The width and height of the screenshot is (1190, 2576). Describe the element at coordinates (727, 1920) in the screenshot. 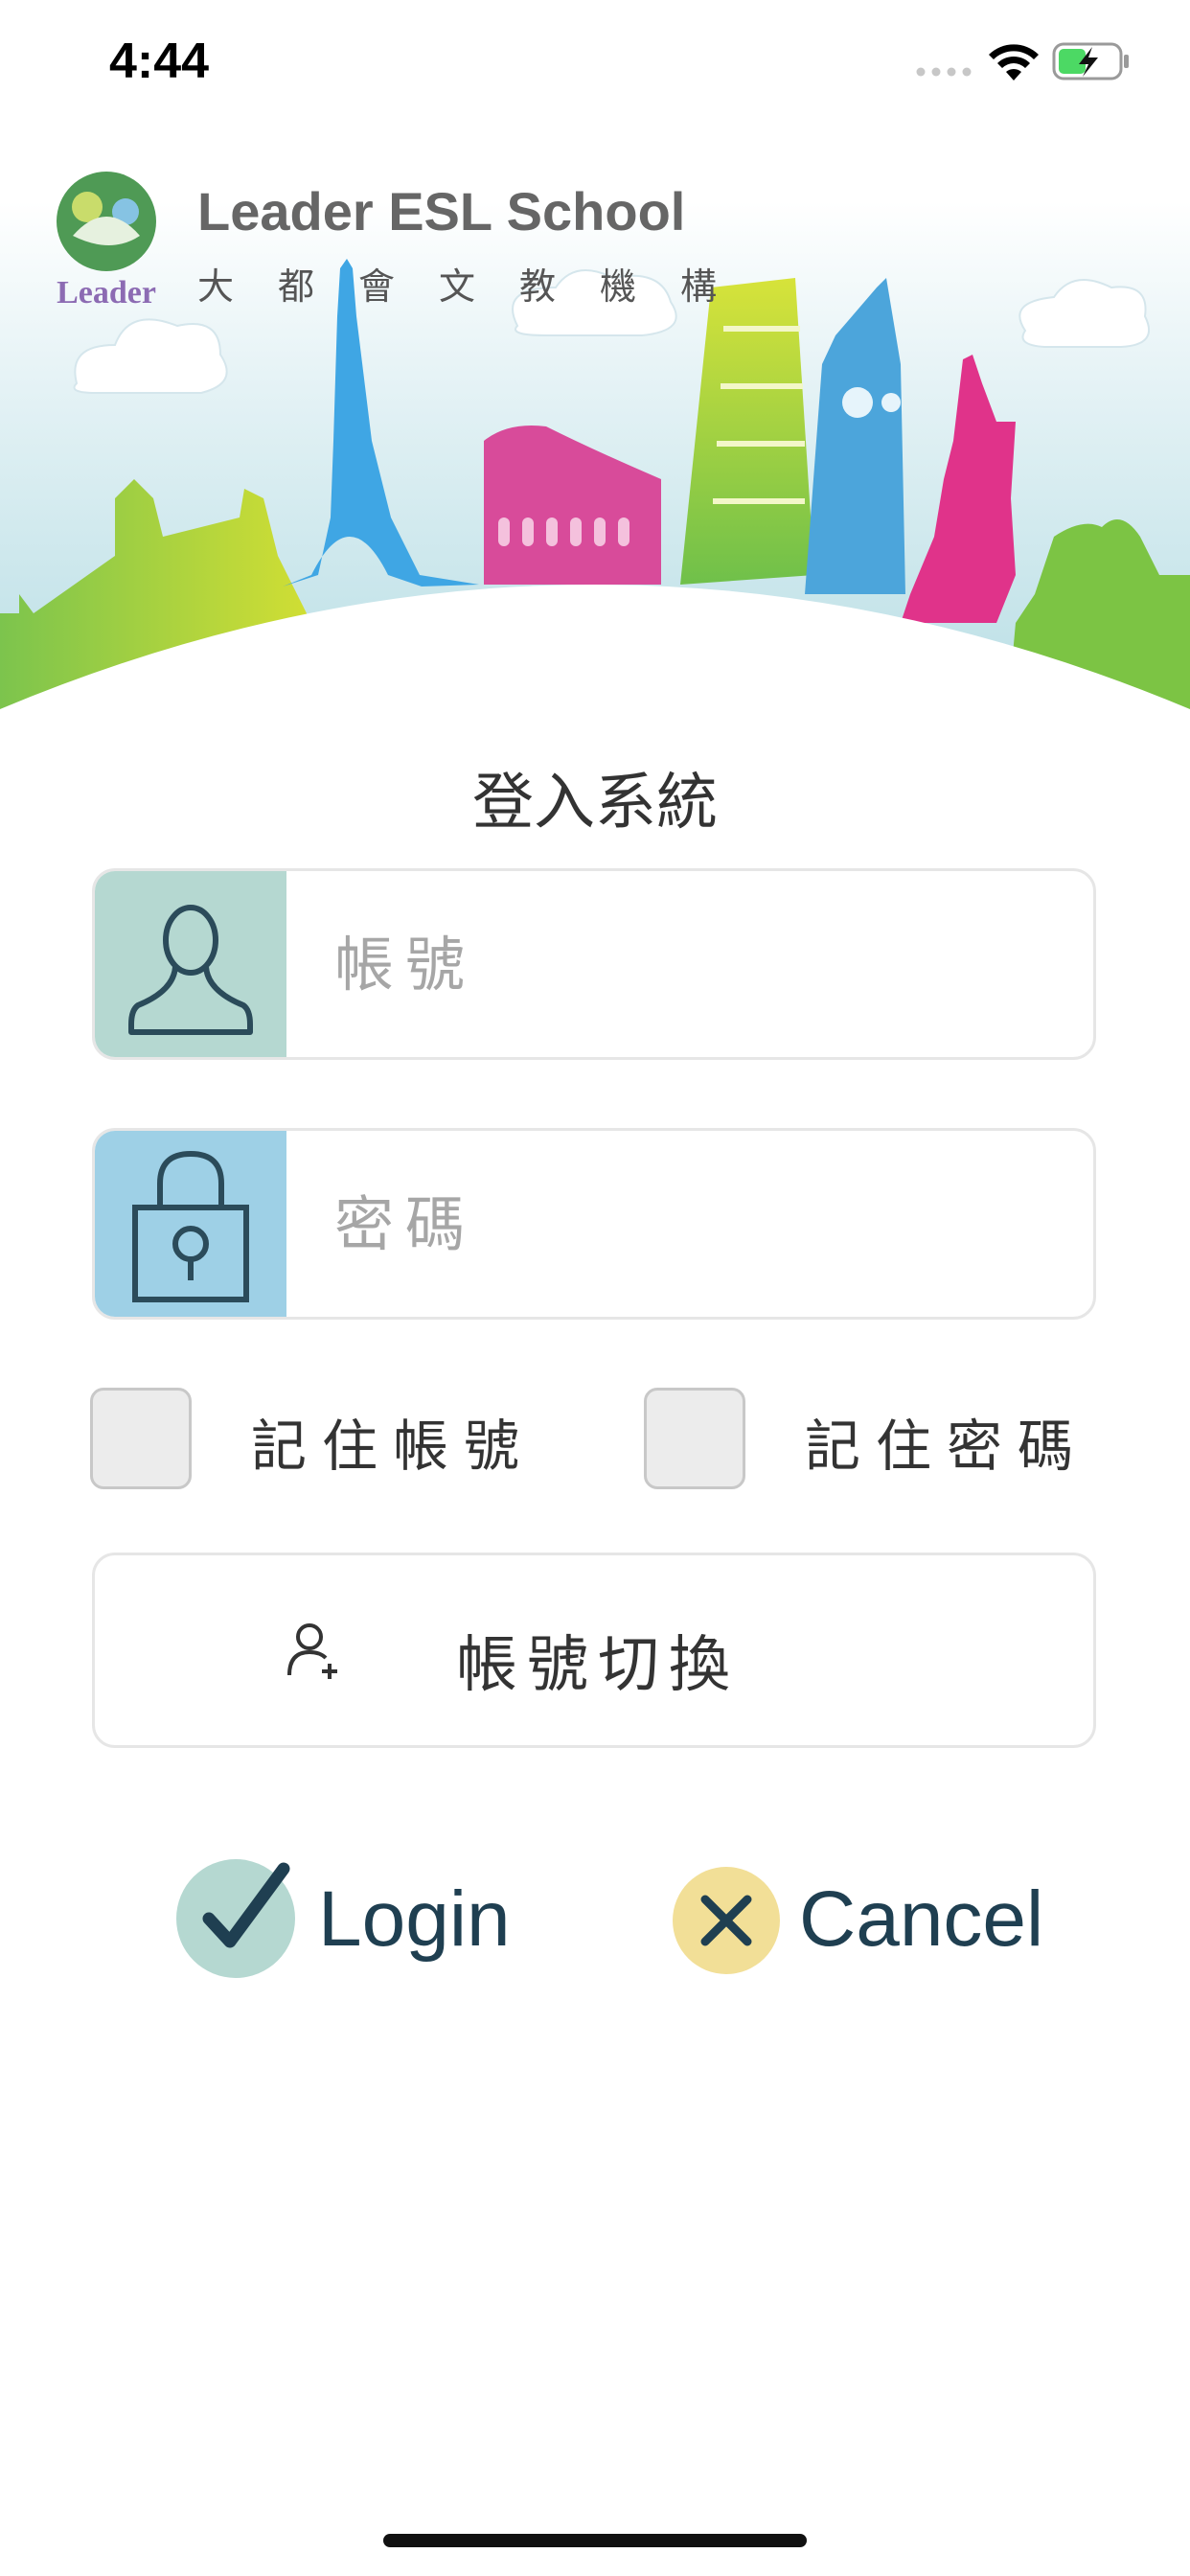

I see `close-icon` at that location.